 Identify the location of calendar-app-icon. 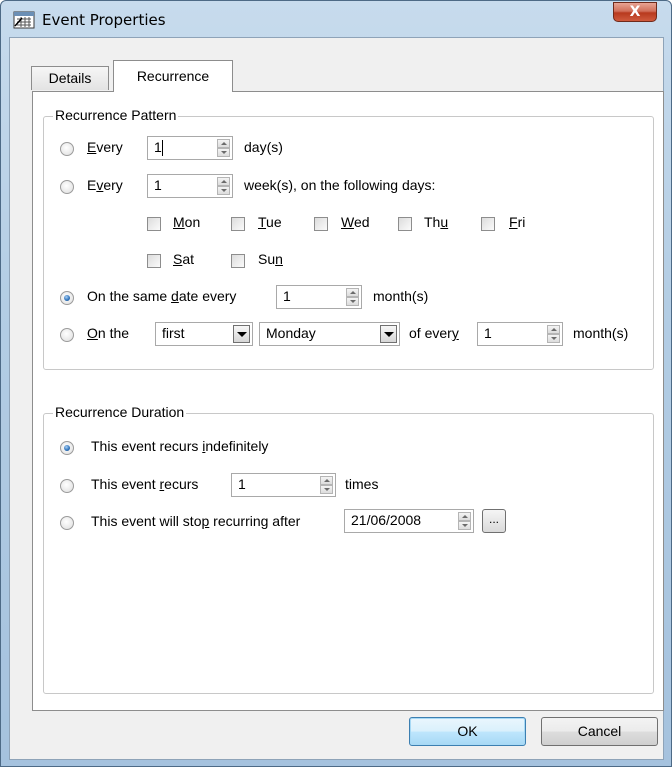
(24, 20).